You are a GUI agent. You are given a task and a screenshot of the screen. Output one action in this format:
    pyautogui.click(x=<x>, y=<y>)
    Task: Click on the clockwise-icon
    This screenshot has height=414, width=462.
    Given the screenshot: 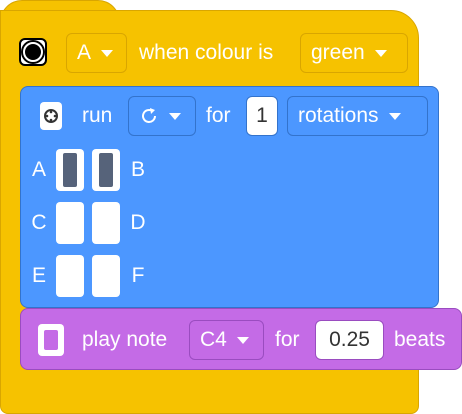 What is the action you would take?
    pyautogui.click(x=149, y=116)
    